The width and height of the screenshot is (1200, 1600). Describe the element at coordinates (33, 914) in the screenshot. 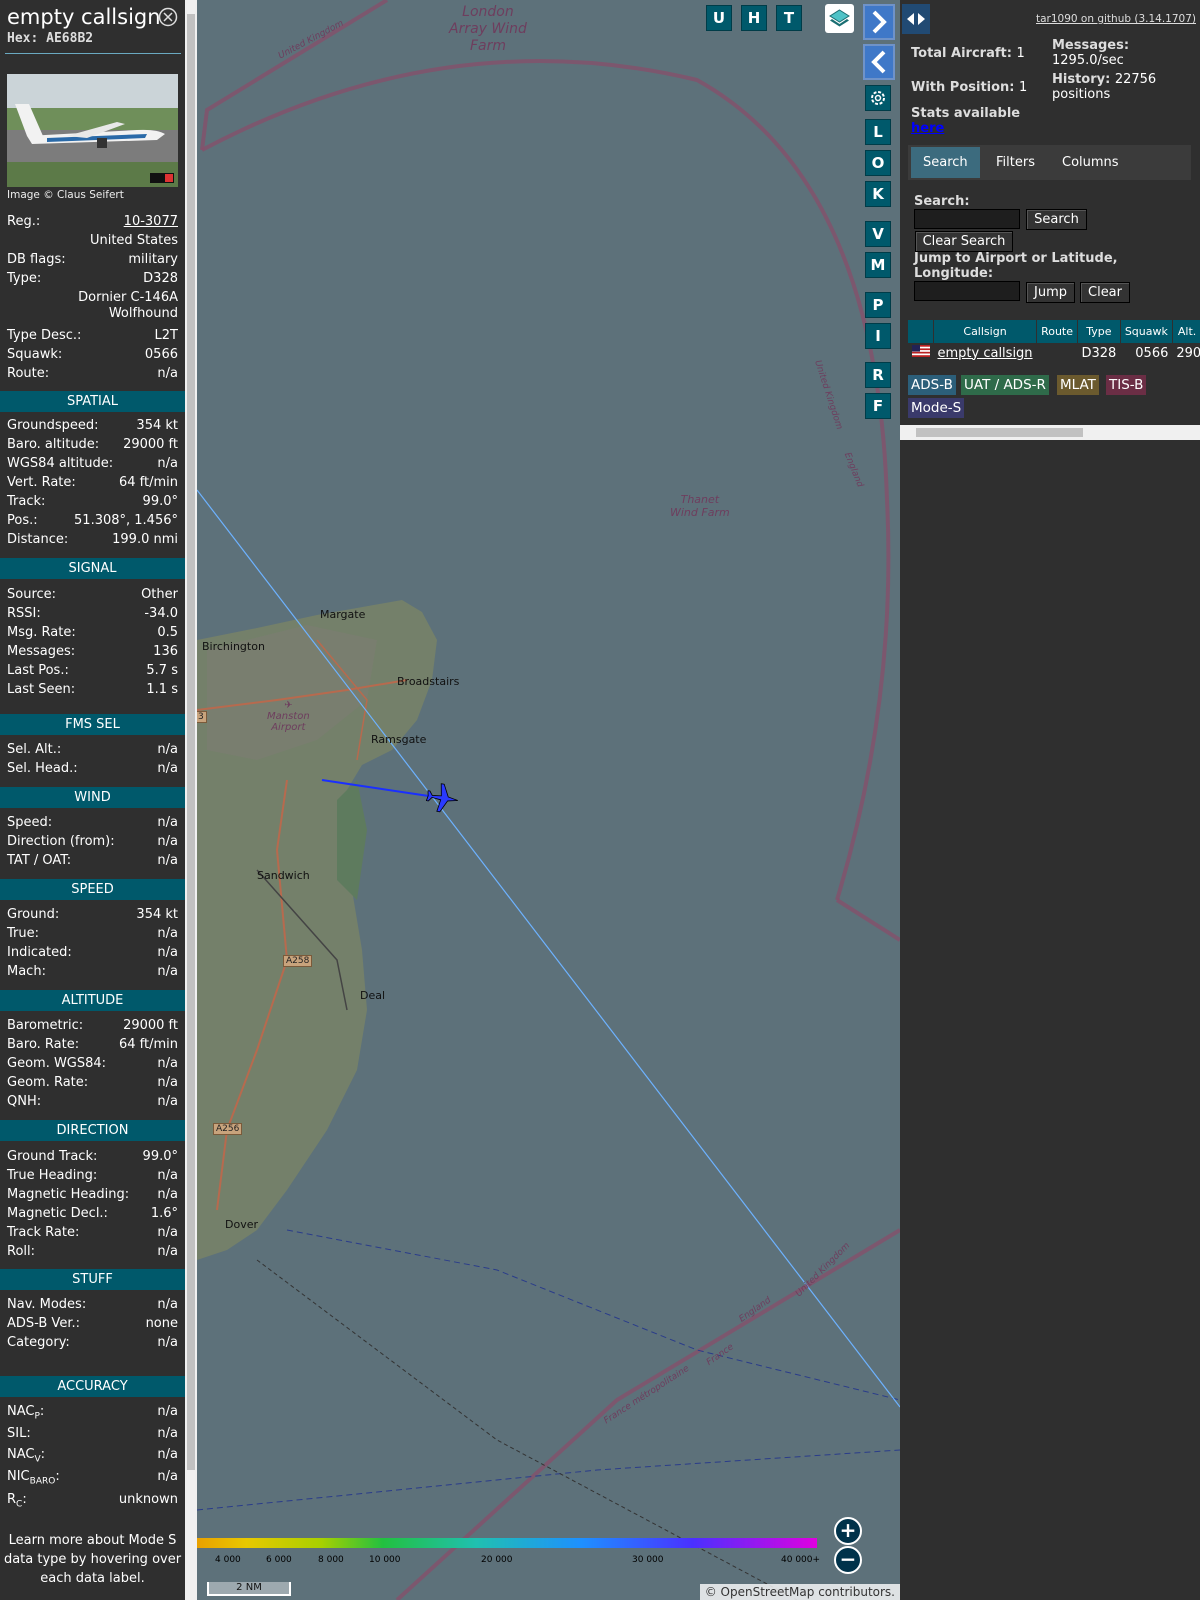

I see `speed-label: Ground:` at that location.